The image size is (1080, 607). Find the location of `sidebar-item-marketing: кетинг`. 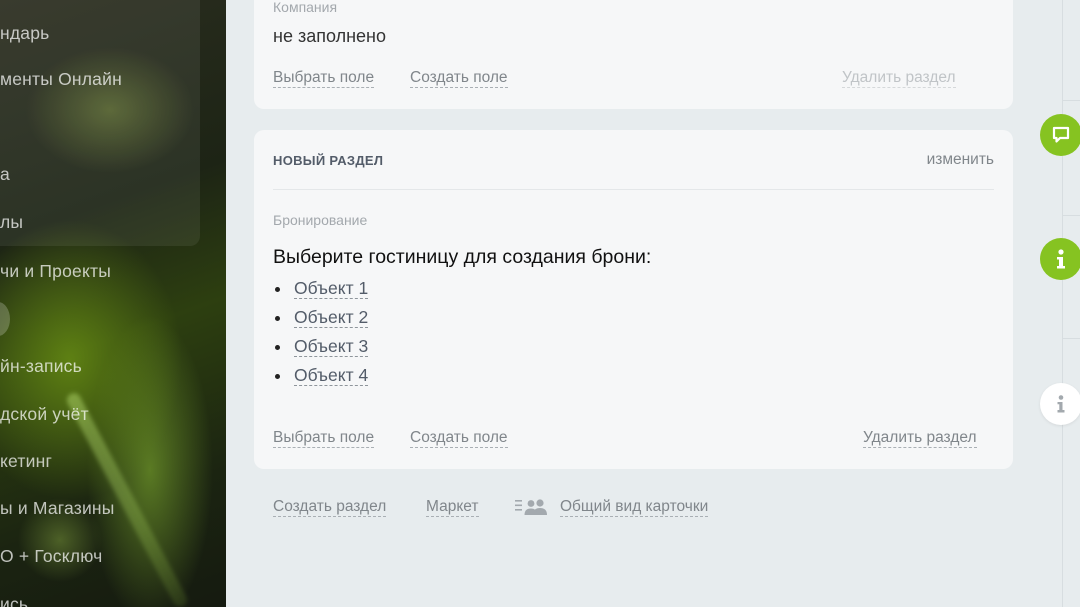

sidebar-item-marketing: кетинг is located at coordinates (26, 461).